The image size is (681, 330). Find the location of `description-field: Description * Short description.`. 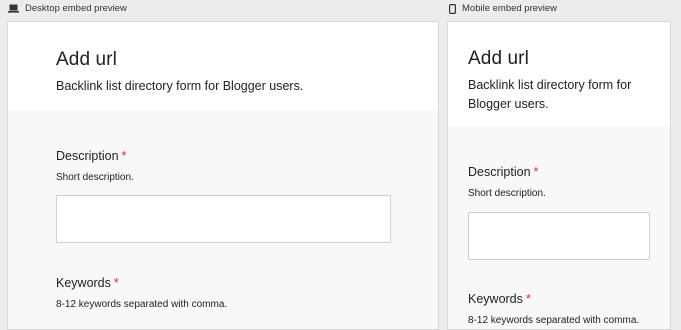

description-field: Description * Short description. is located at coordinates (559, 193).